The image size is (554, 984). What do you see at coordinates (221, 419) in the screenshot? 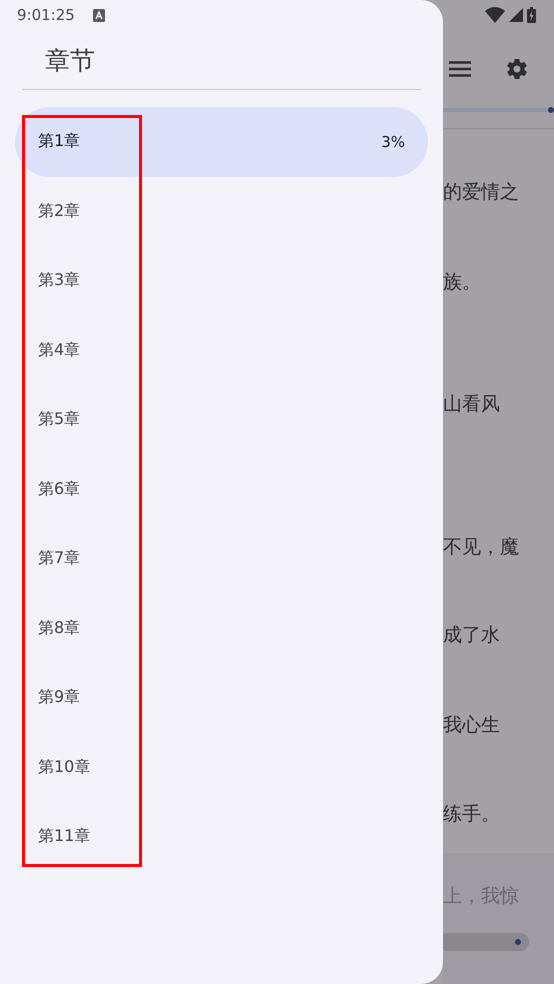
I see `chapter-item: 第5章` at bounding box center [221, 419].